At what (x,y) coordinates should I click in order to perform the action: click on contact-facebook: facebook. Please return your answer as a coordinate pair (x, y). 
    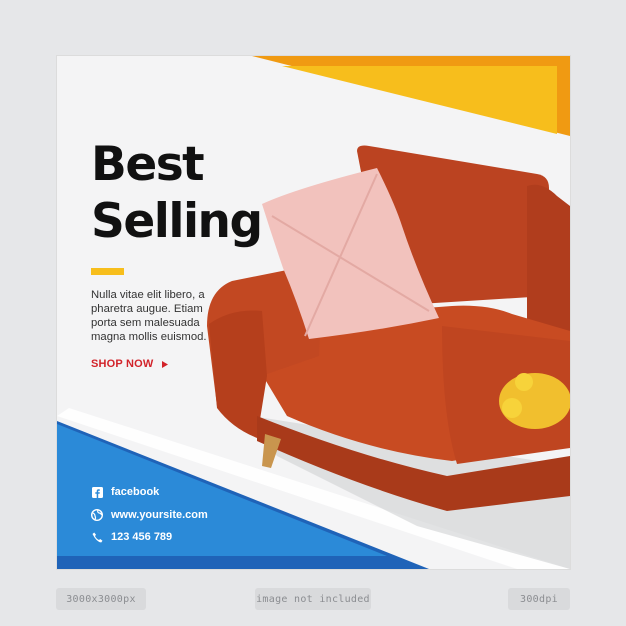
    Looking at the image, I should click on (125, 492).